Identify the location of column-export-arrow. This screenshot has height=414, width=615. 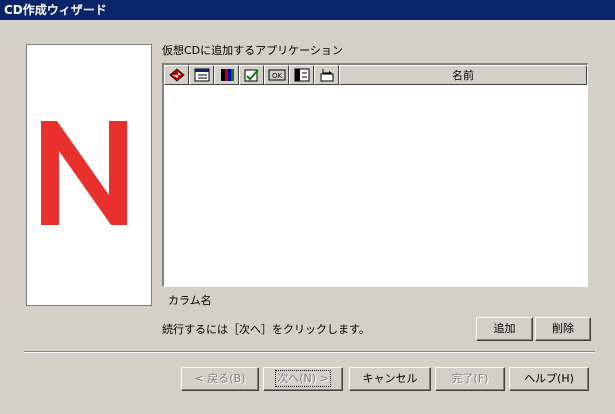
(326, 75).